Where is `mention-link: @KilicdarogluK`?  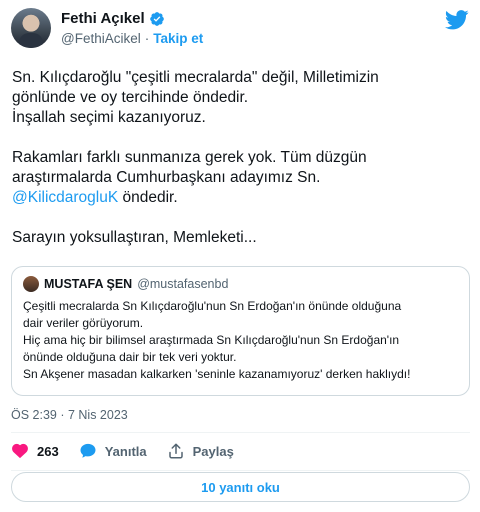
mention-link: @KilicdarogluK is located at coordinates (65, 197).